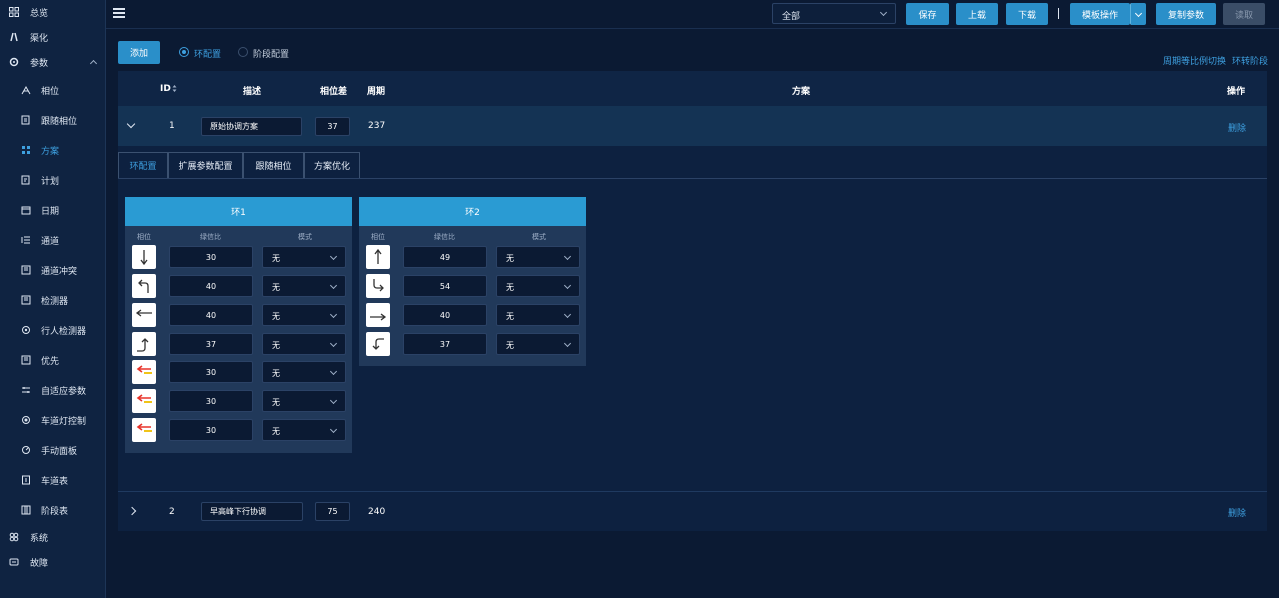 The height and width of the screenshot is (598, 1279). What do you see at coordinates (53, 37) in the screenshot?
I see `sidebar-item-channelization: 渠化` at bounding box center [53, 37].